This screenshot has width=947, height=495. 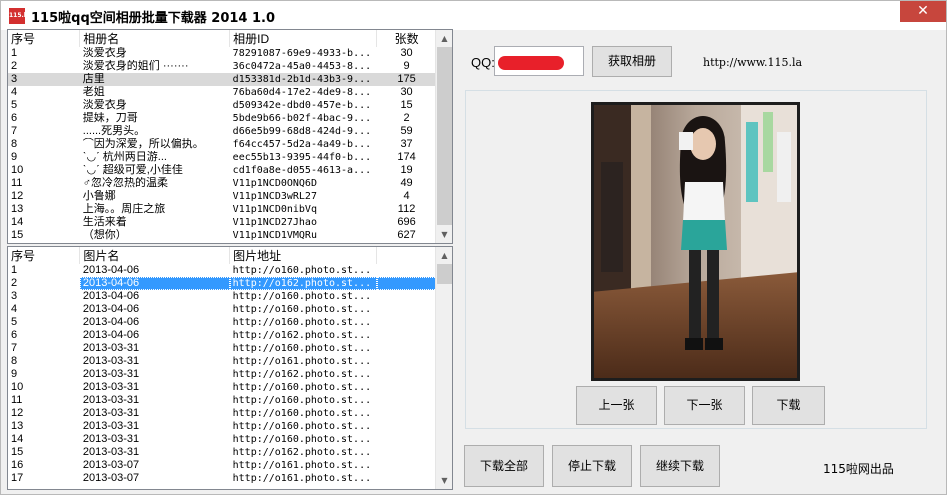 I want to click on photo-index: 14, so click(x=17, y=439).